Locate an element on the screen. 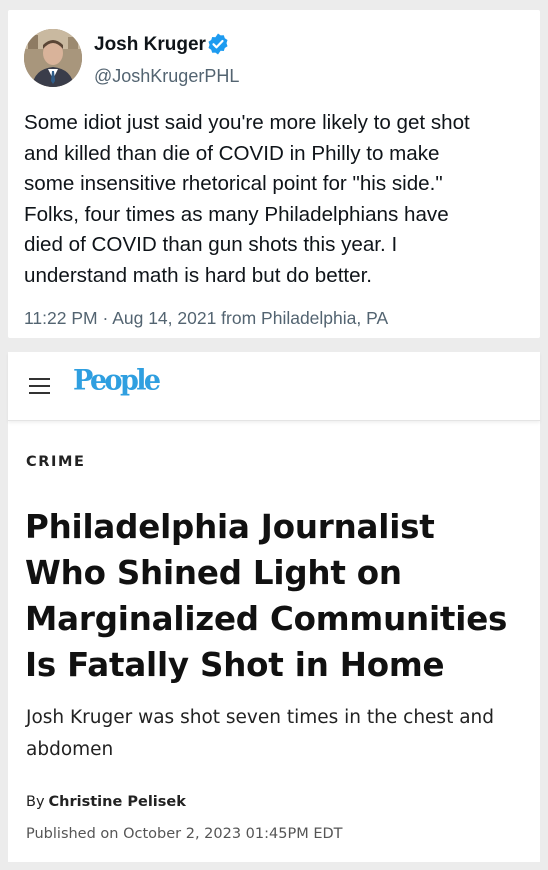 This screenshot has height=870, width=548. tweet-text-line: understand math is hard but do better. is located at coordinates (198, 275).